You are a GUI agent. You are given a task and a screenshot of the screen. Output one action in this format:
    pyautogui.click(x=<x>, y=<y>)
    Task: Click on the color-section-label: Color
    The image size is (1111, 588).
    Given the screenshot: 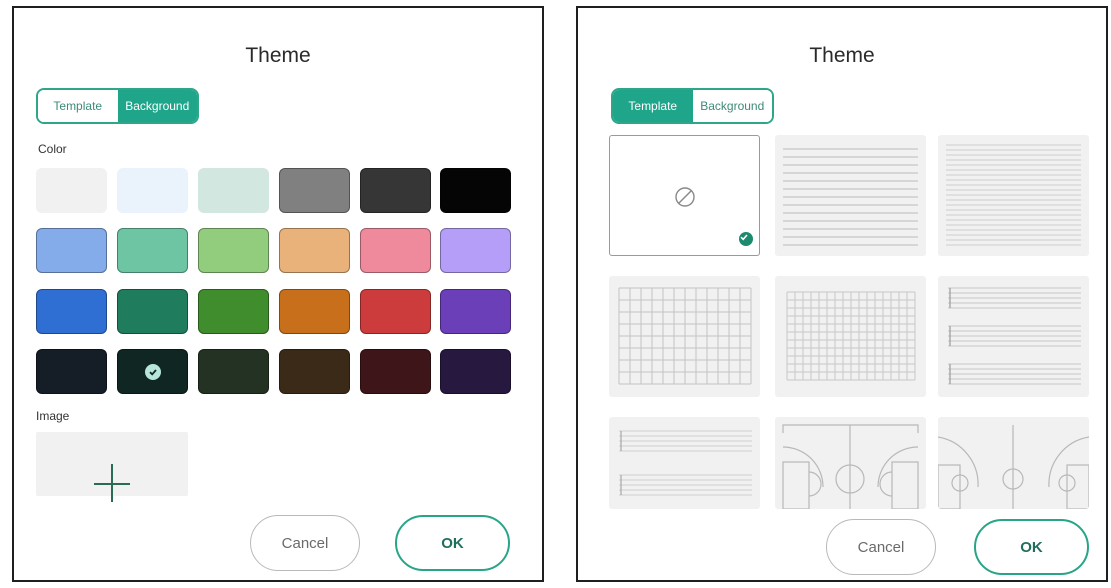 What is the action you would take?
    pyautogui.click(x=52, y=149)
    